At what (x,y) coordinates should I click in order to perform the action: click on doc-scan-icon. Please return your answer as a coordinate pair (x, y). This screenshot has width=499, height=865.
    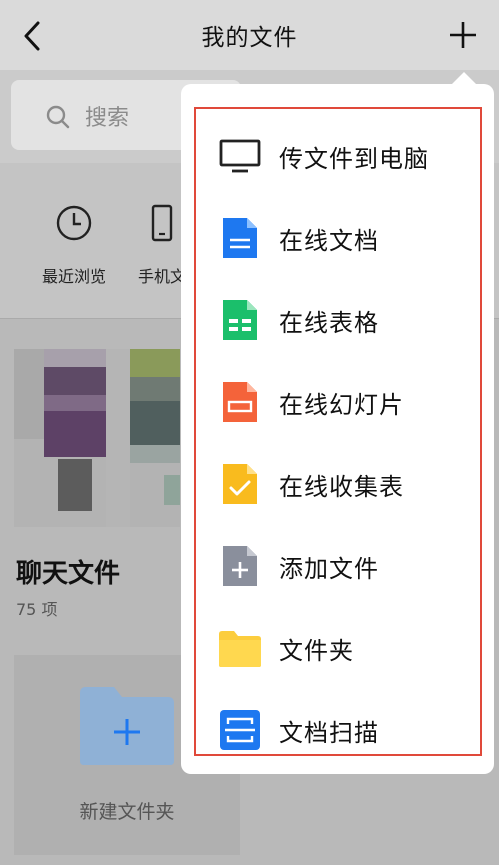
    Looking at the image, I should click on (240, 730).